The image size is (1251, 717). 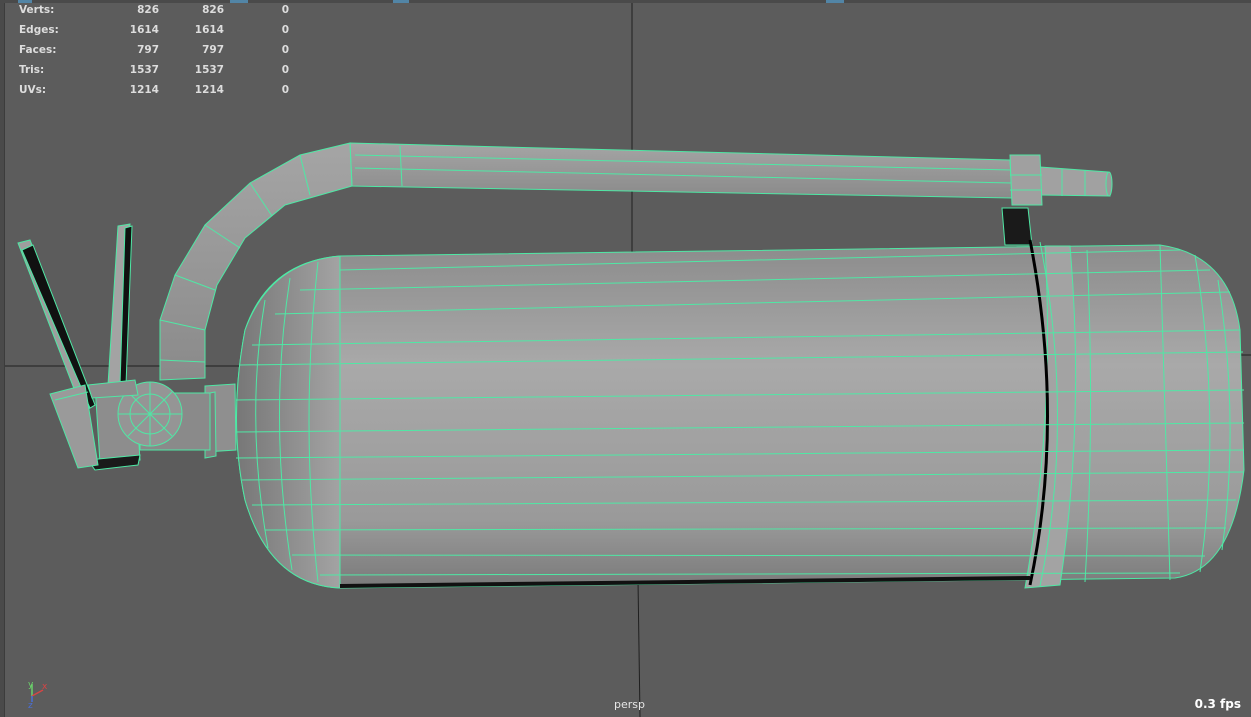 What do you see at coordinates (148, 50) in the screenshot?
I see `hud-row-value-1: 797` at bounding box center [148, 50].